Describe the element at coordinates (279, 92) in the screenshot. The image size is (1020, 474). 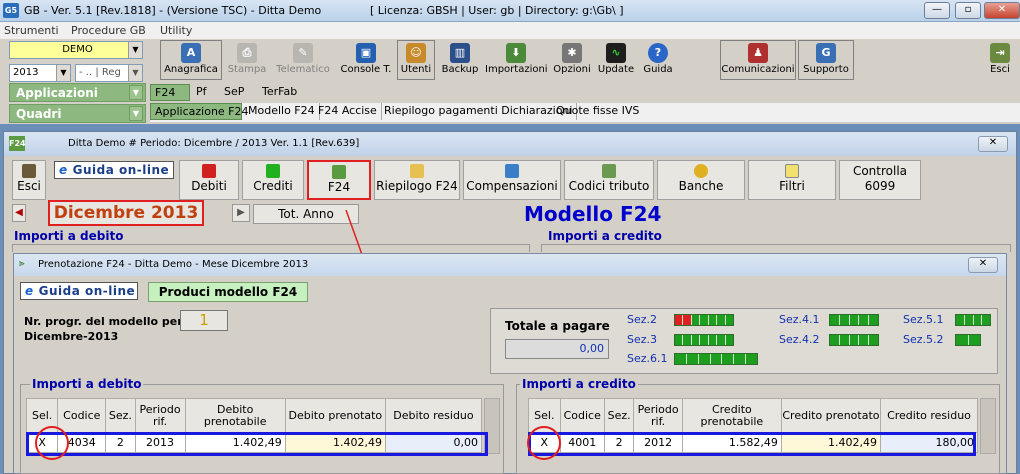
I see `tab-terfab: TerFab` at that location.